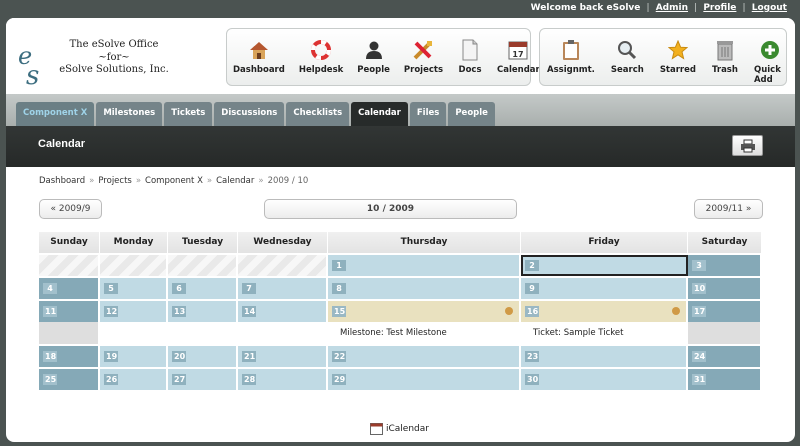 The image size is (800, 446). Describe the element at coordinates (134, 242) in the screenshot. I see `weekday-monday: Monday` at that location.